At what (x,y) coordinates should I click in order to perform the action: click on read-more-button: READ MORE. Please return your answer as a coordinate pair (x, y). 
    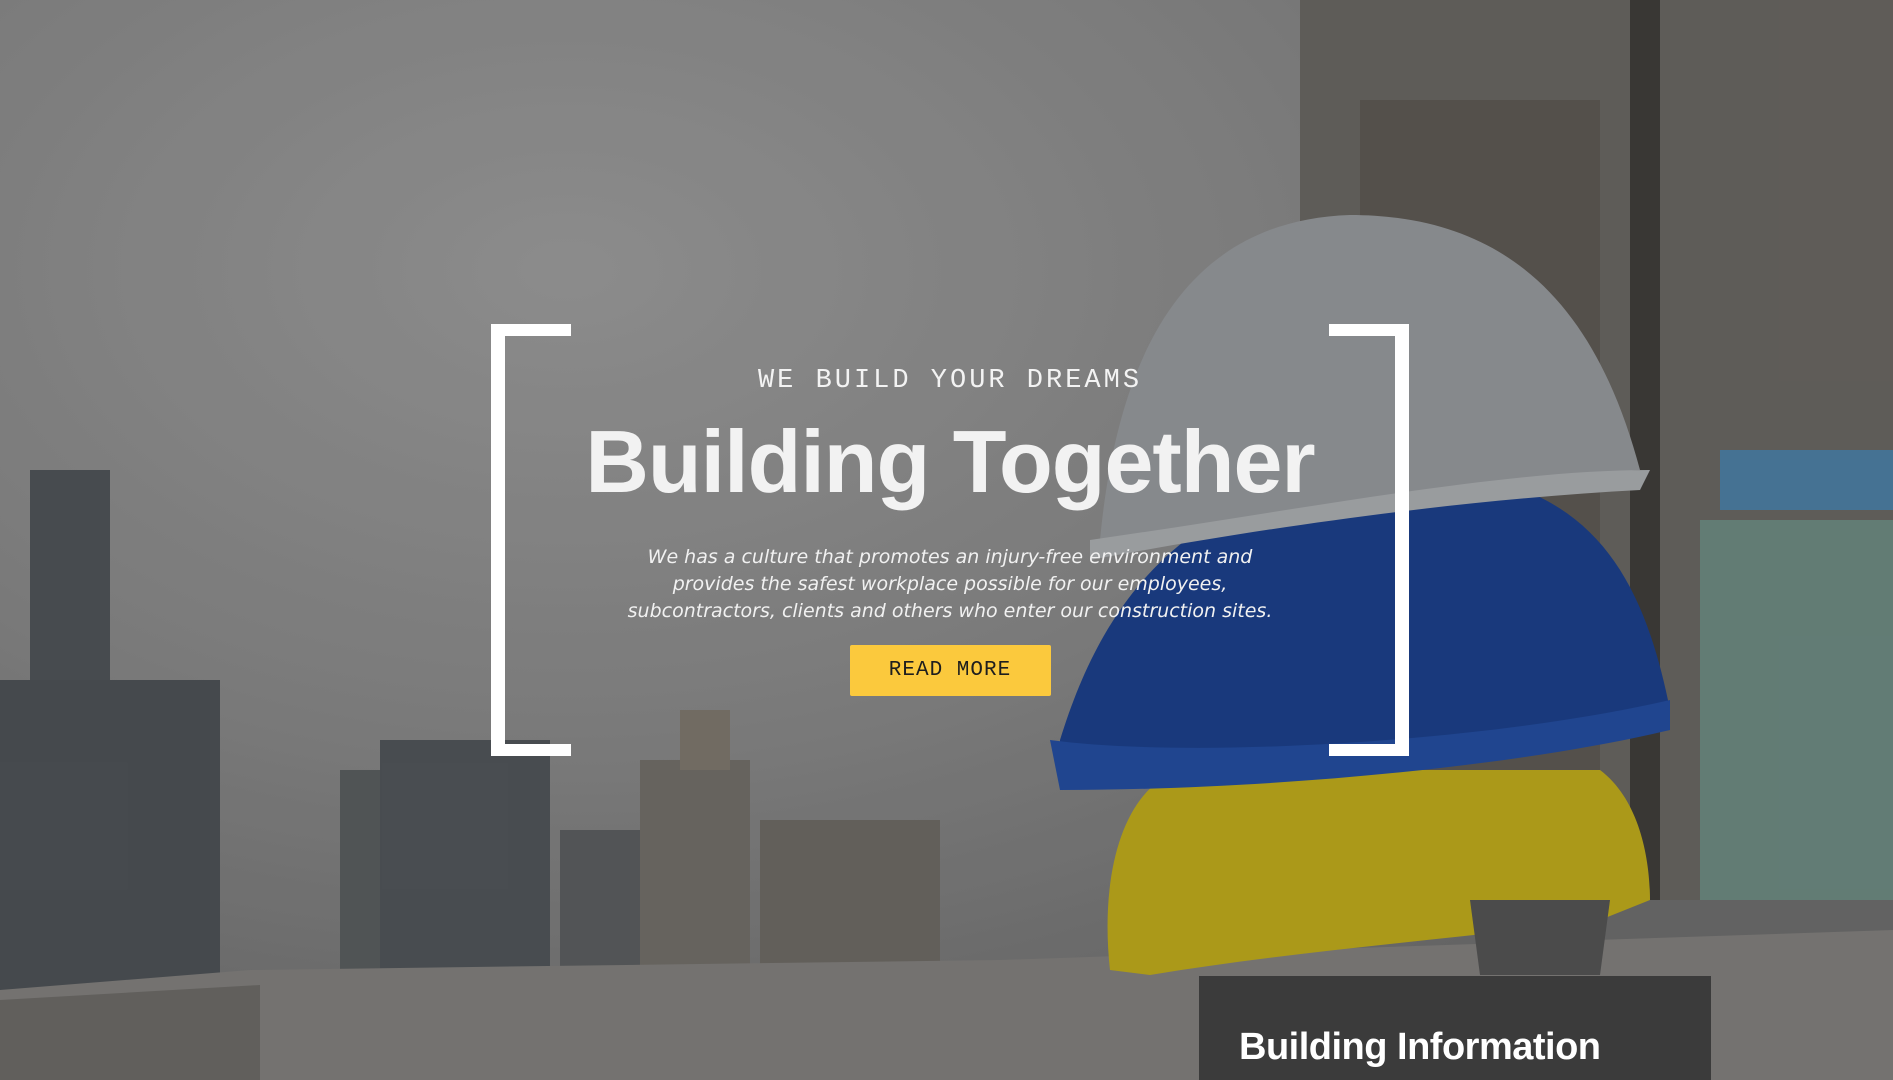
    Looking at the image, I should click on (950, 670).